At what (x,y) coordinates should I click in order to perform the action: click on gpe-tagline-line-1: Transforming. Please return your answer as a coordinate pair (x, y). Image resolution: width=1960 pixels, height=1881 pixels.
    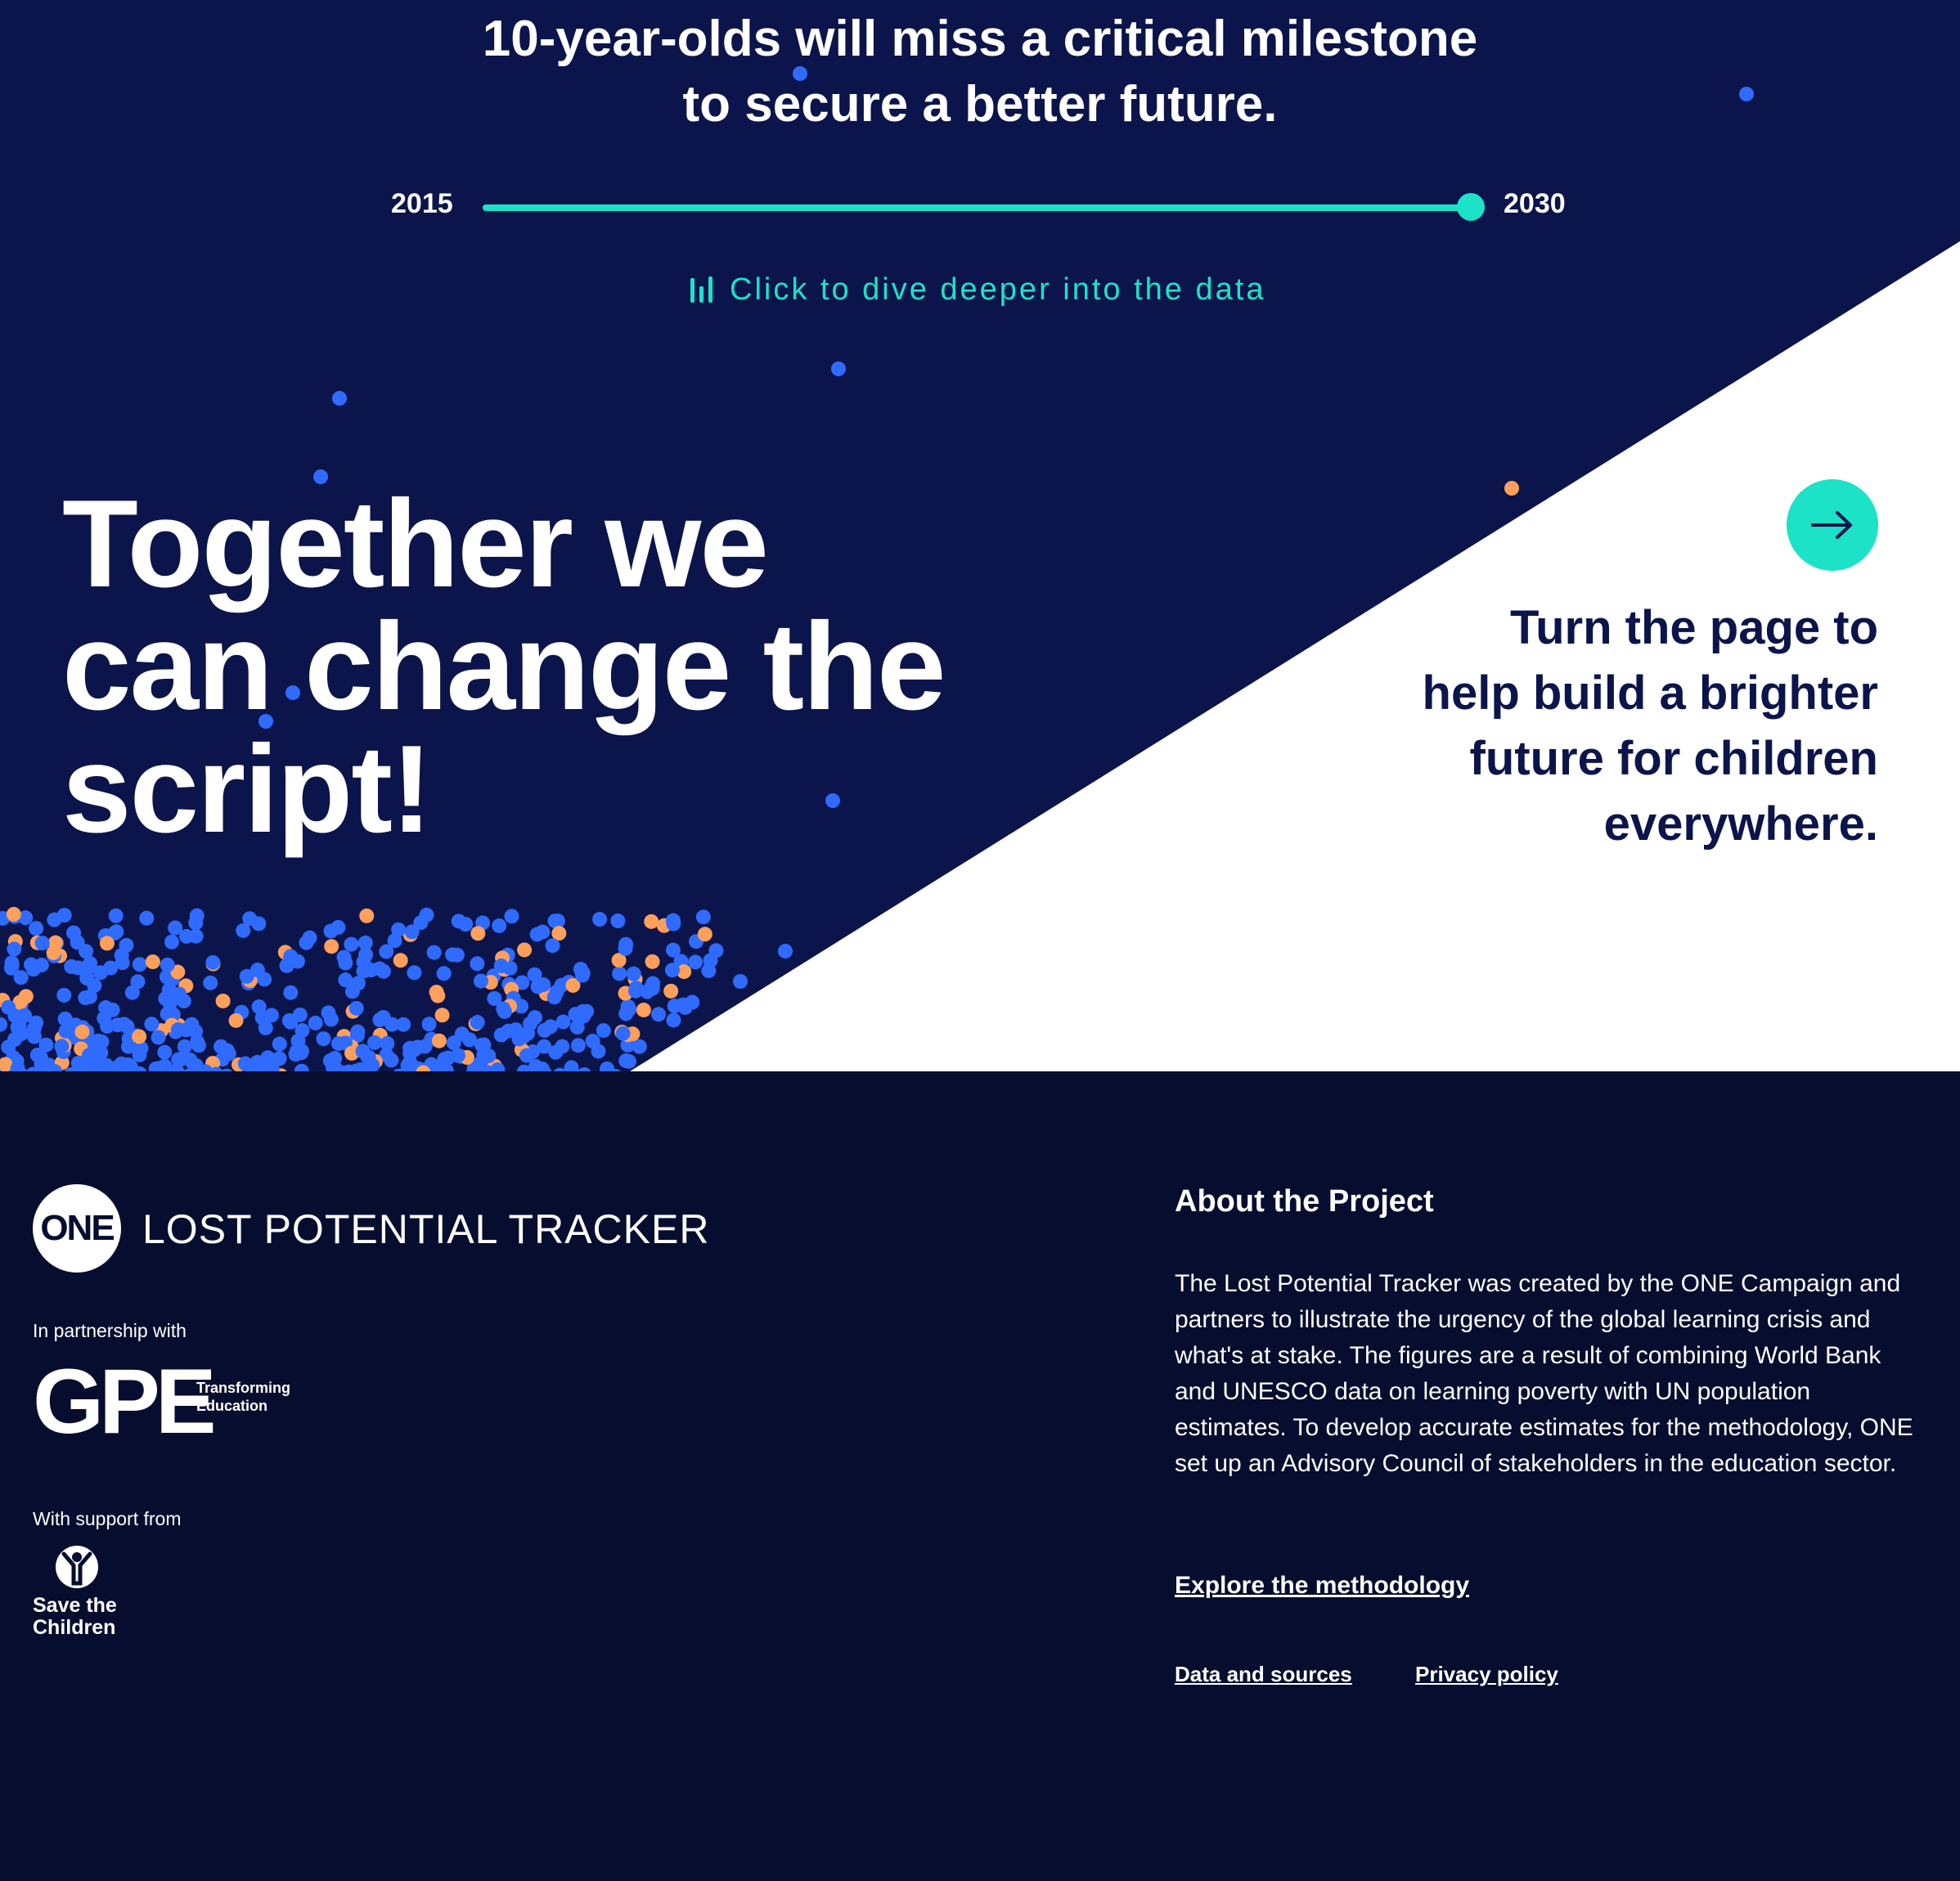
    Looking at the image, I should click on (243, 1388).